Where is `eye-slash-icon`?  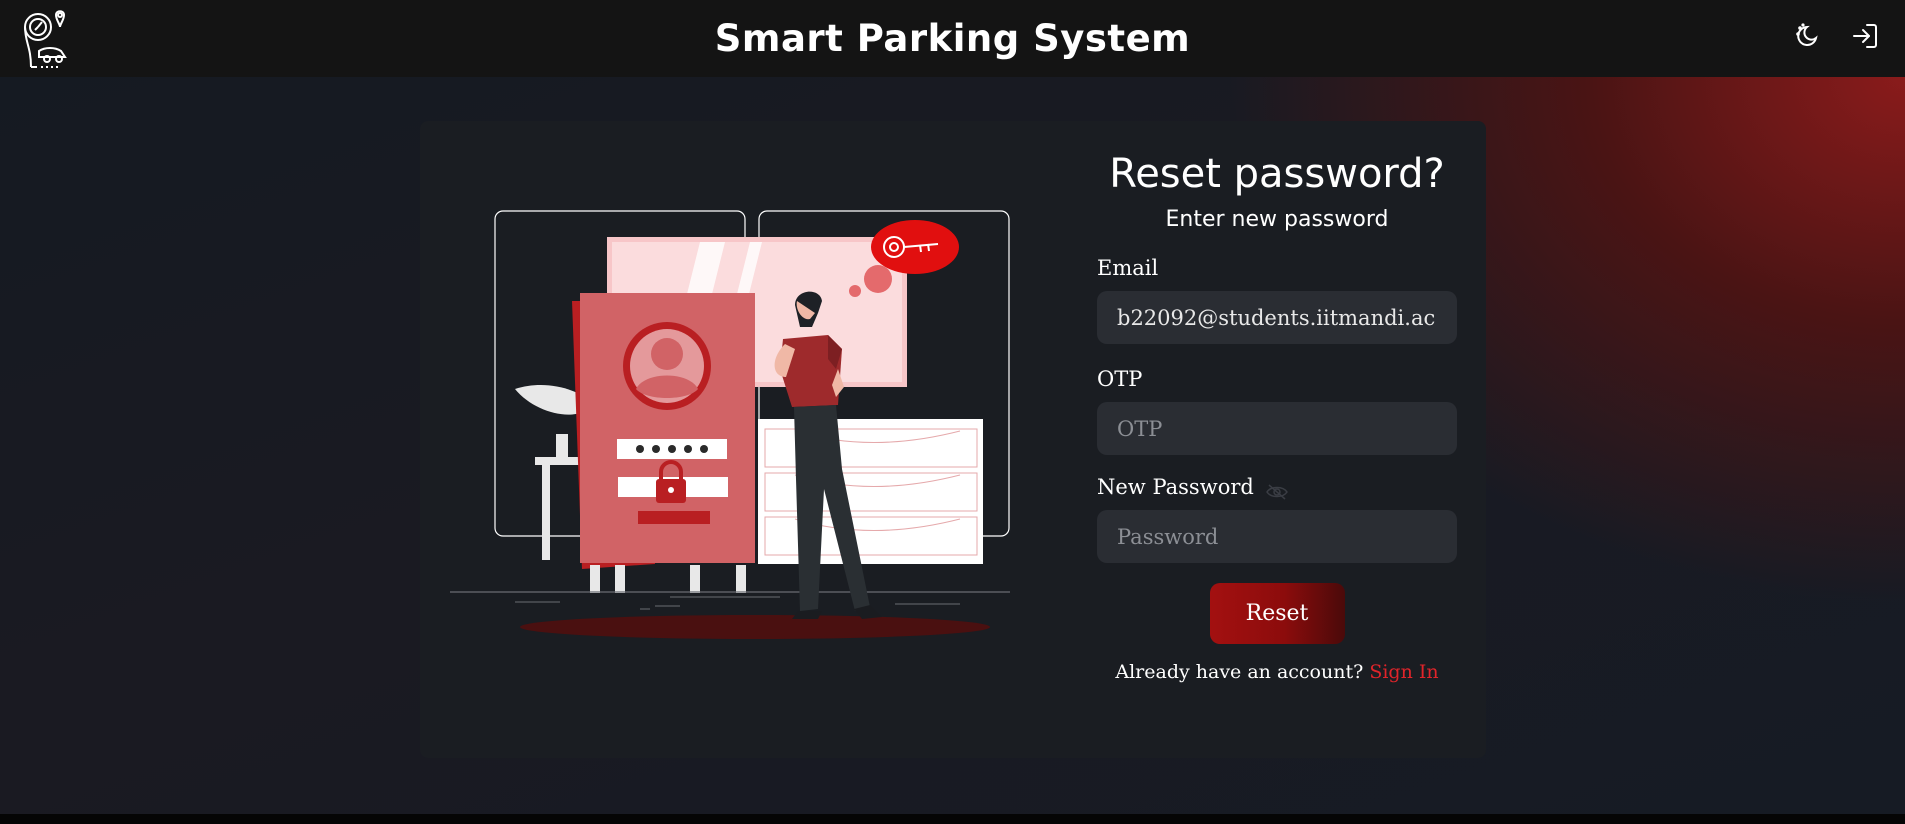
eye-slash-icon is located at coordinates (1276, 490).